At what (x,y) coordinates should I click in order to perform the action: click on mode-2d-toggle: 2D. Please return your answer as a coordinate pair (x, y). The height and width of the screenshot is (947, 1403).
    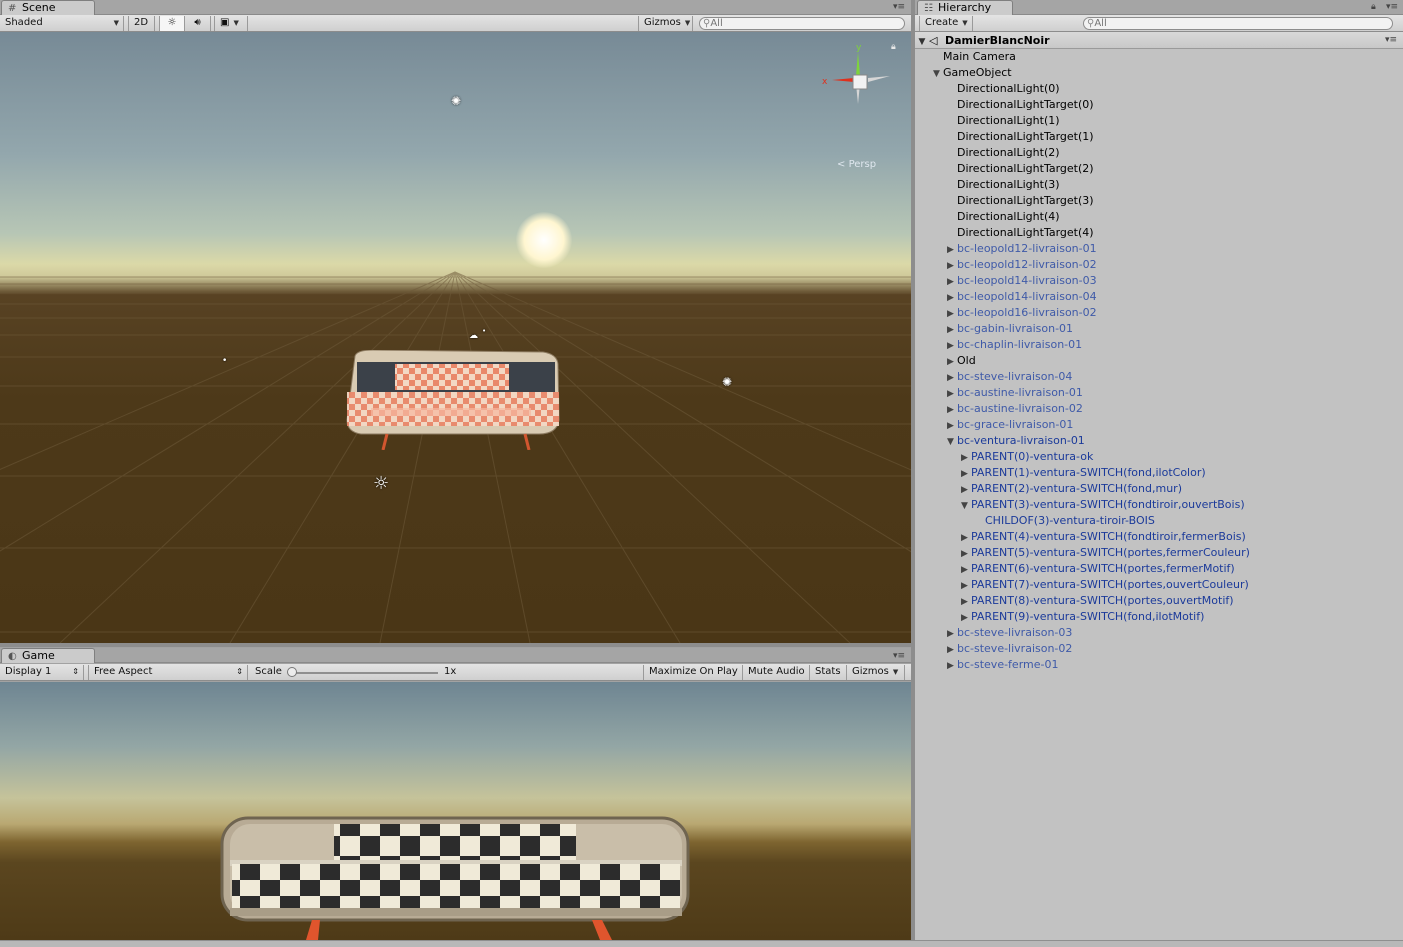
    Looking at the image, I should click on (141, 23).